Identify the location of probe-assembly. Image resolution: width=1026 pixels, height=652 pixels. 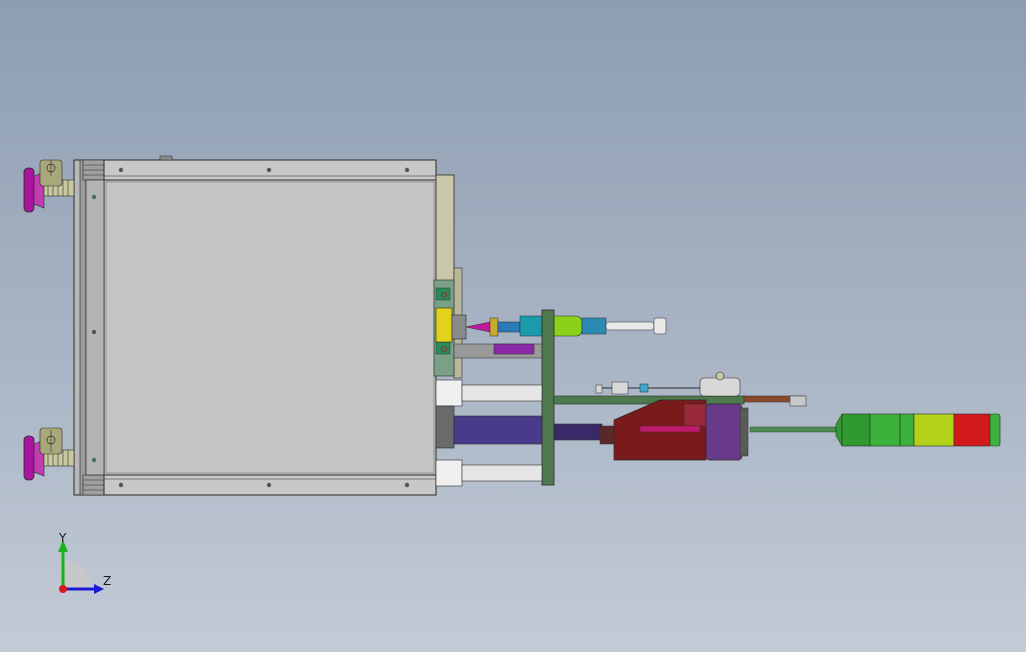
(559, 336).